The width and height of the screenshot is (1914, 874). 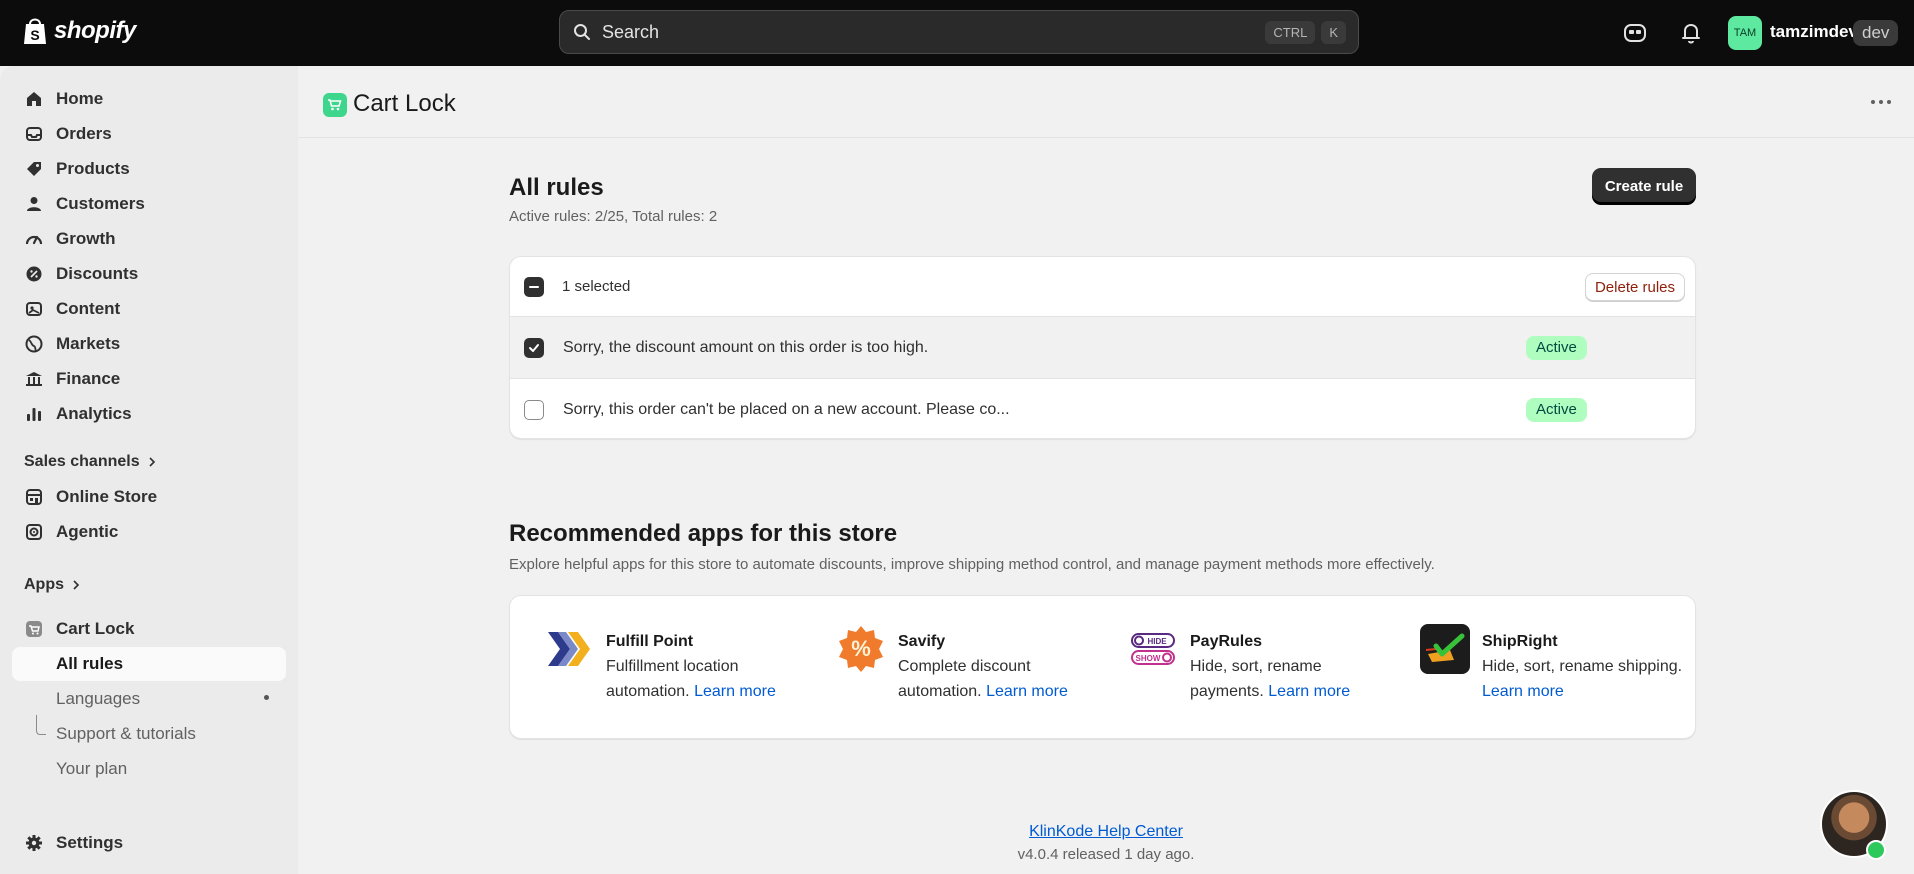 I want to click on sidebar-item-label: Markets, so click(x=88, y=343).